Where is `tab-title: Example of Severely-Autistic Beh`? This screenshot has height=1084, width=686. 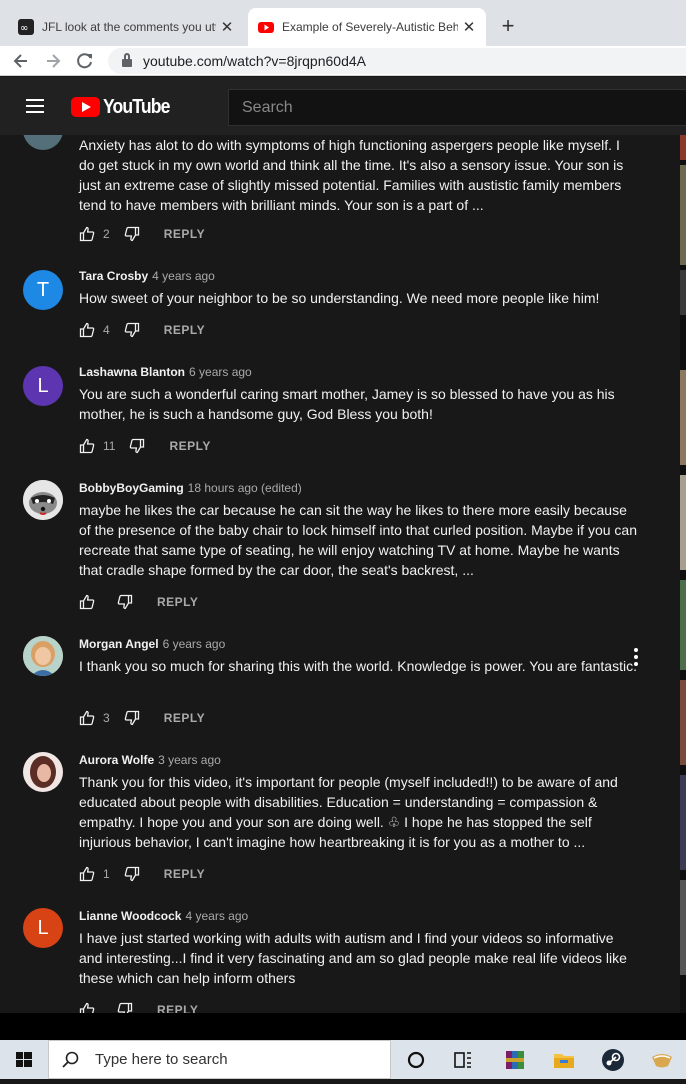
tab-title: Example of Severely-Autistic Beh is located at coordinates (370, 27).